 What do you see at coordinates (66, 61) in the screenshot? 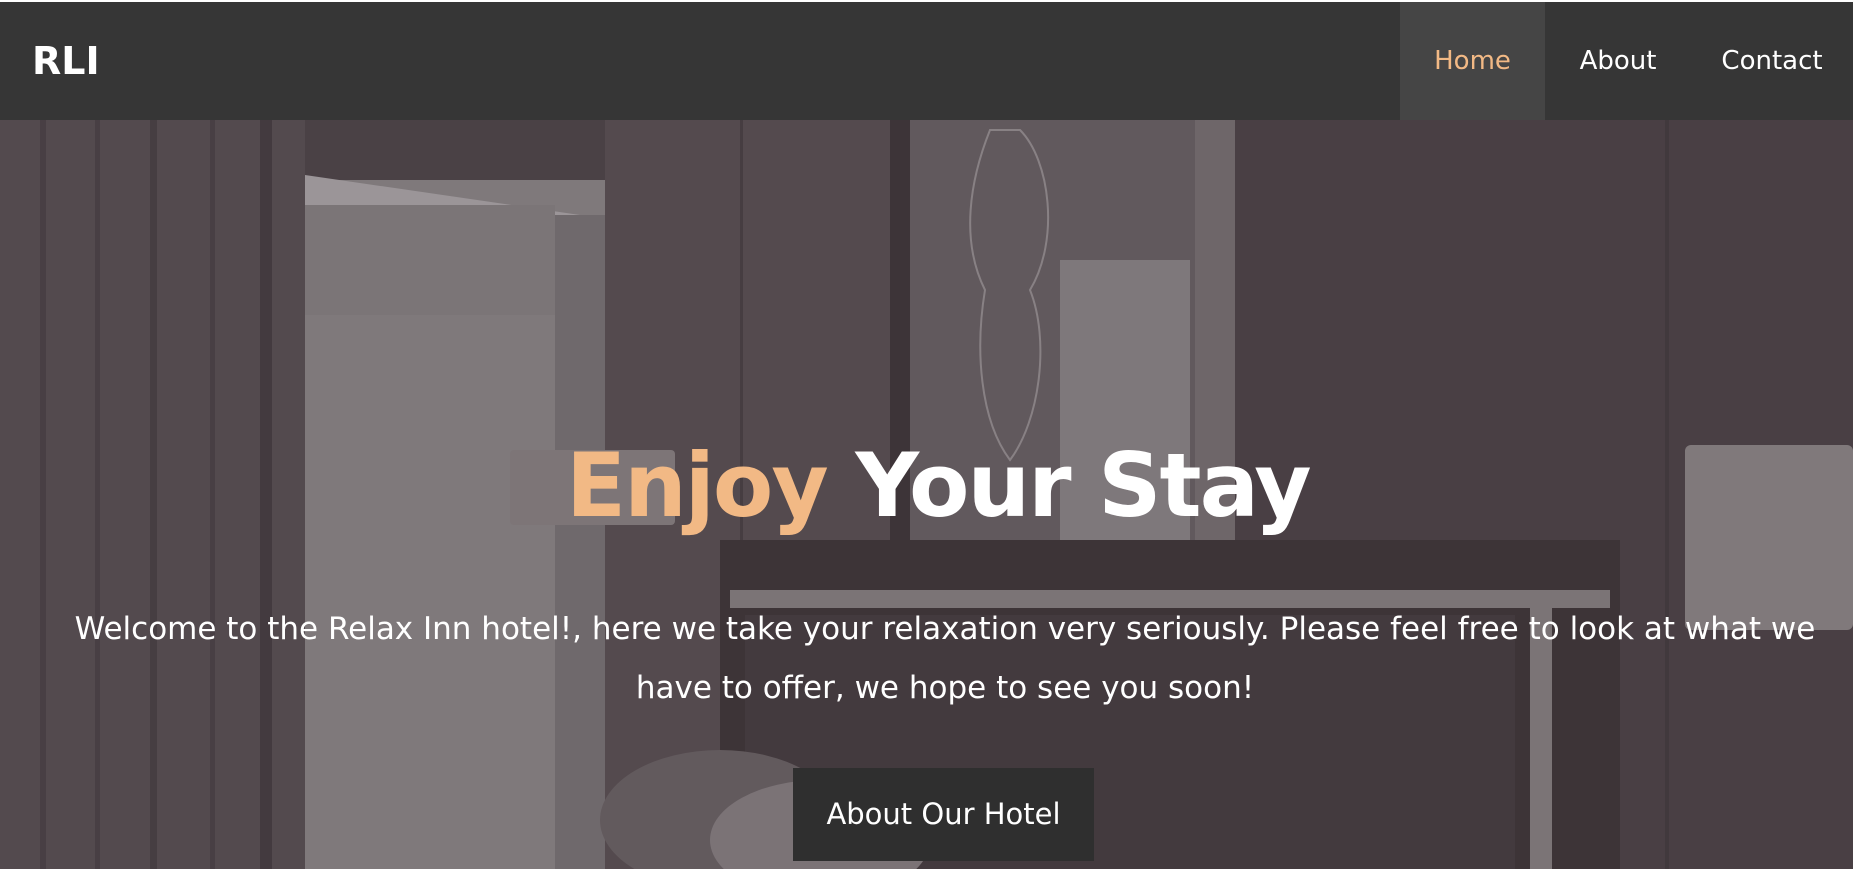
I see `brand-logo: RLI` at bounding box center [66, 61].